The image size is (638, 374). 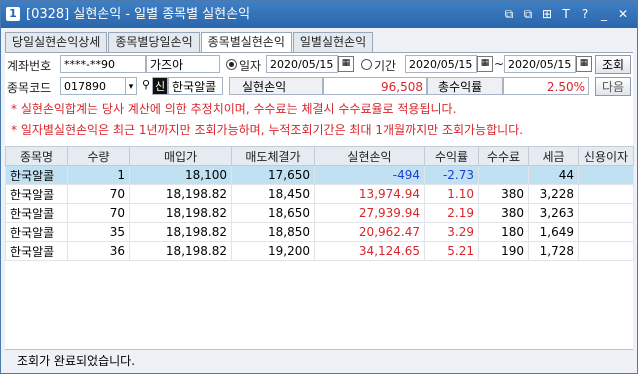 I want to click on cell-return-rate: 3.29, so click(x=451, y=232).